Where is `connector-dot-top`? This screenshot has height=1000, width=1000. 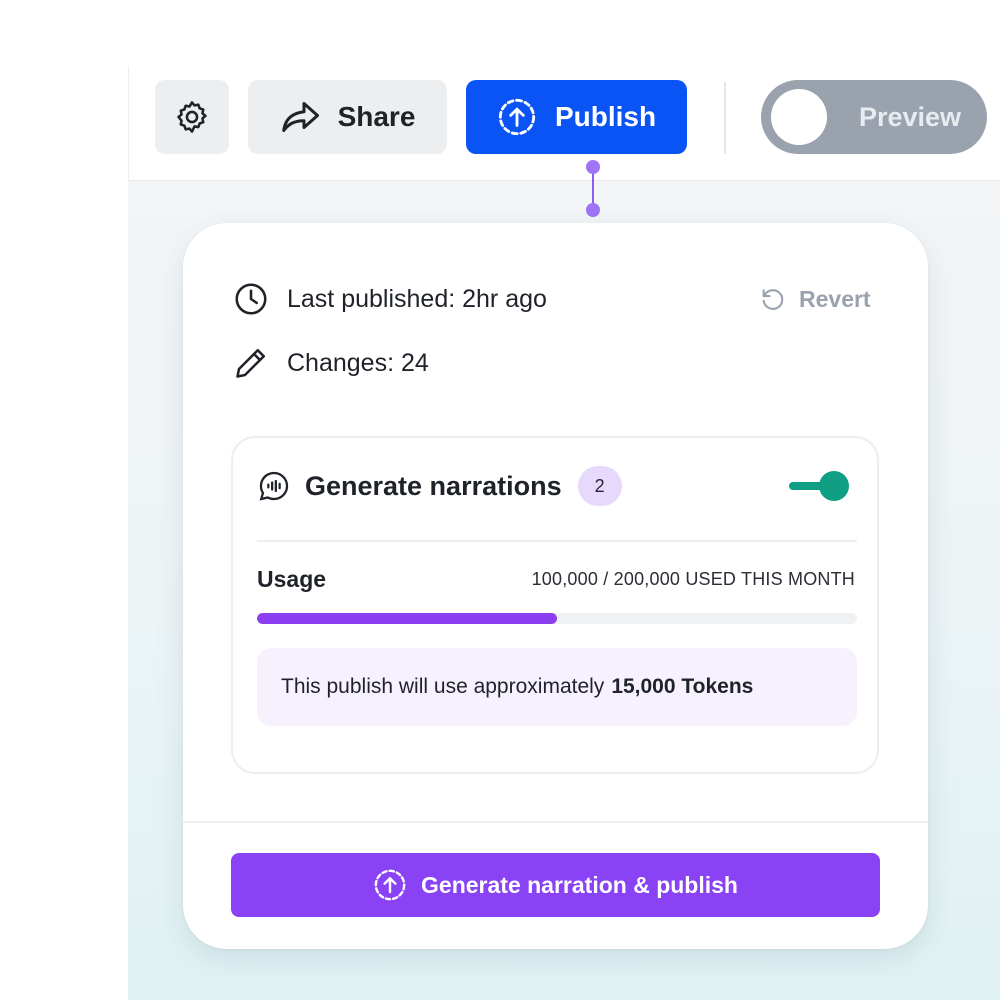
connector-dot-top is located at coordinates (593, 167).